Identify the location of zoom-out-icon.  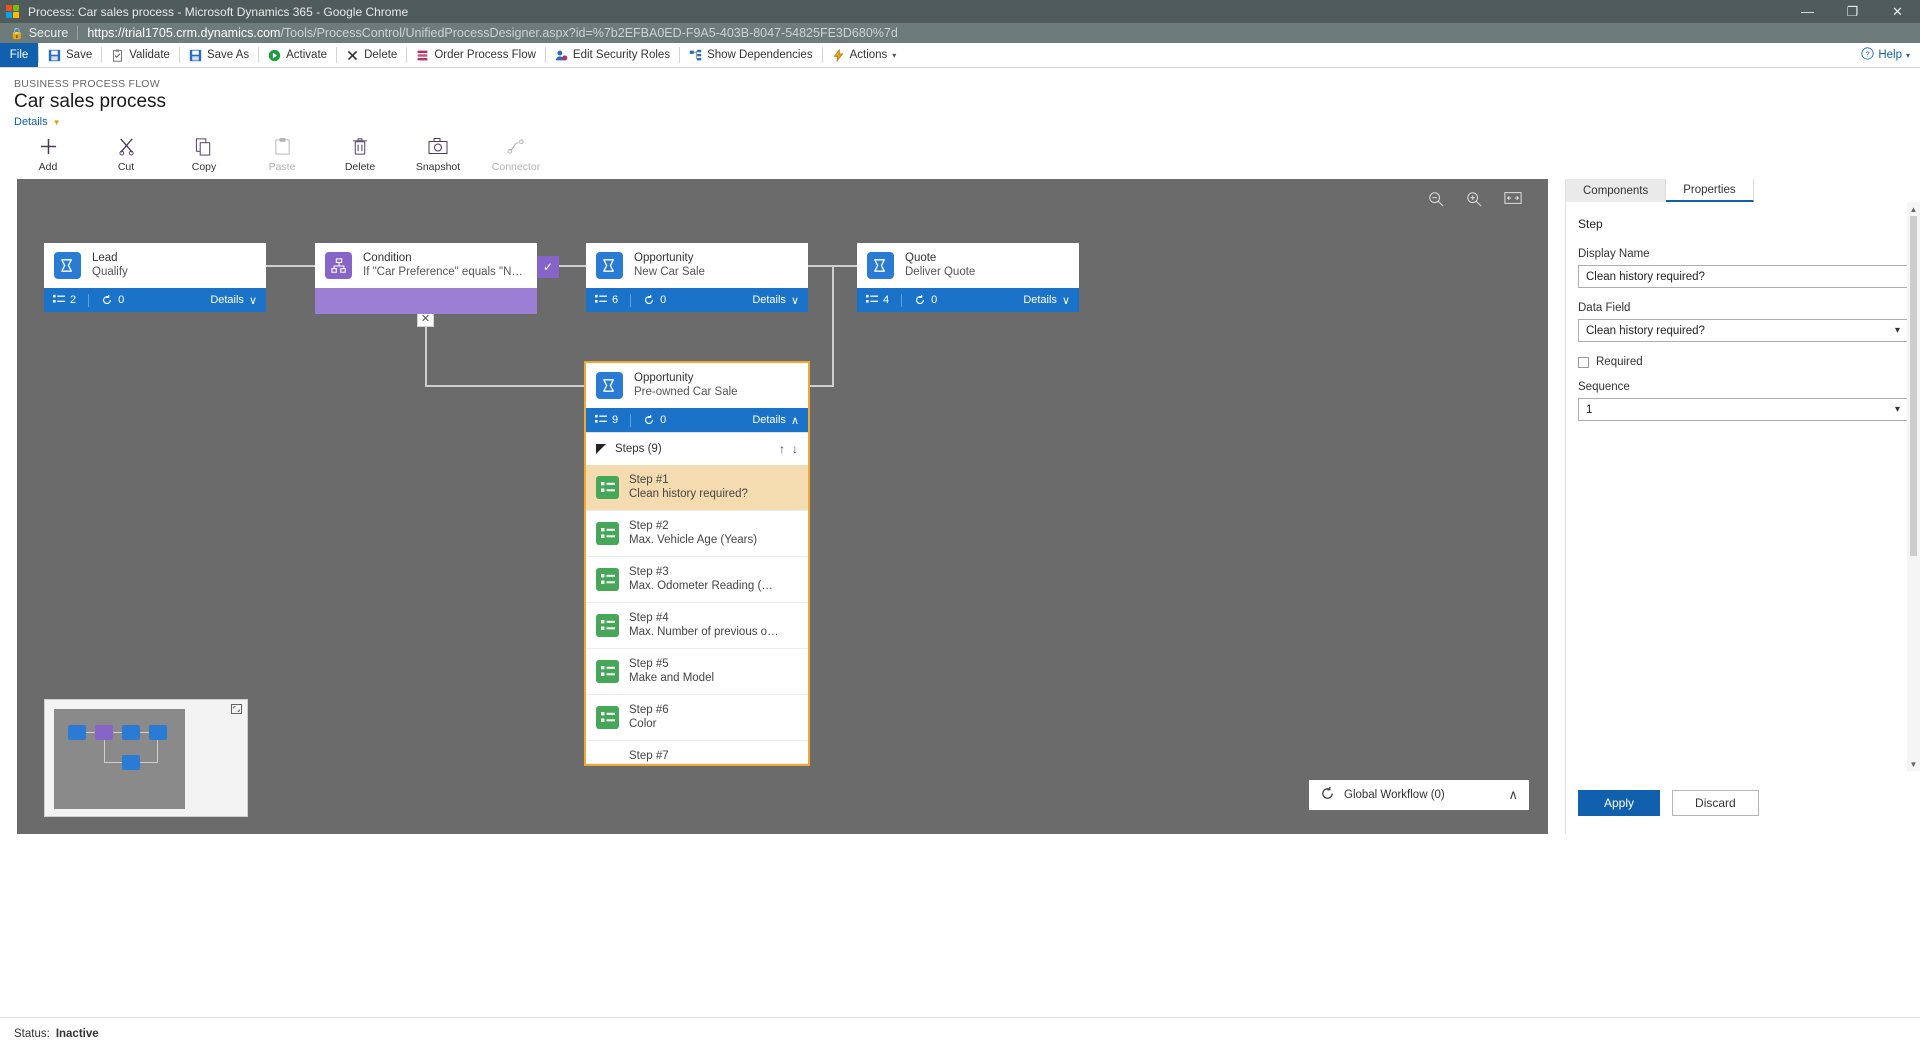
(1436, 201).